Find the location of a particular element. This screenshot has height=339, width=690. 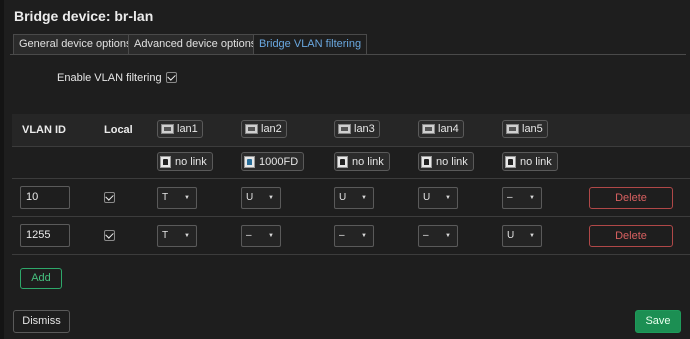

local-header: Local is located at coordinates (118, 130).